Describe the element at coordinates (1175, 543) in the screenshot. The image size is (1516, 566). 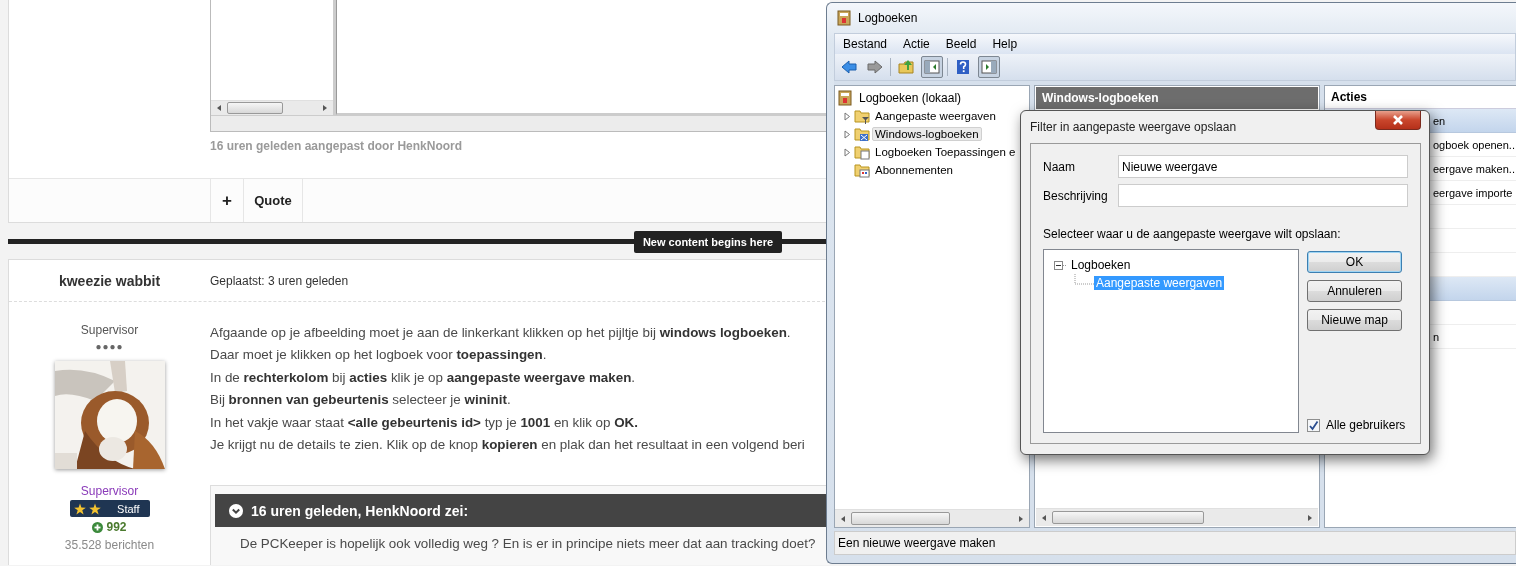
I see `status-bar: Een nieuwe weergave maken` at that location.